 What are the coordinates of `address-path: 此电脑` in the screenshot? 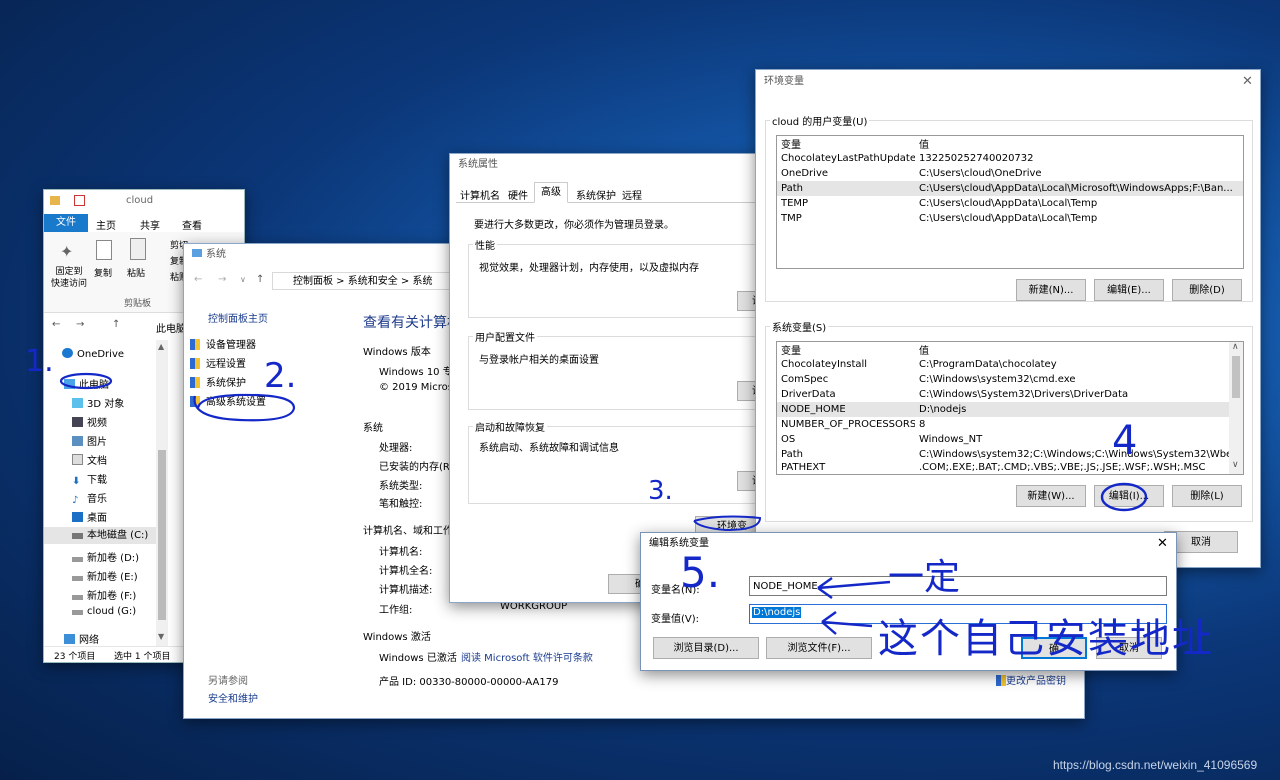 It's located at (171, 327).